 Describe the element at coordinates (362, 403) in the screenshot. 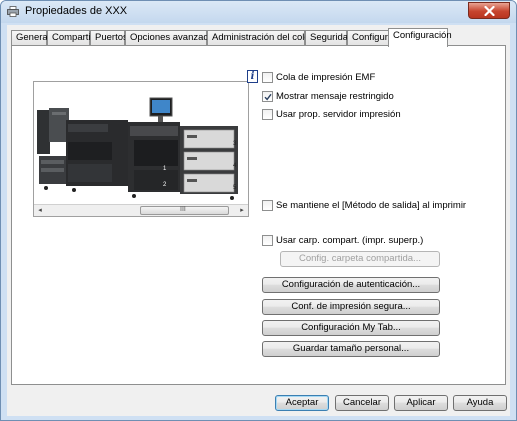

I see `cancel-button: Cancelar` at that location.